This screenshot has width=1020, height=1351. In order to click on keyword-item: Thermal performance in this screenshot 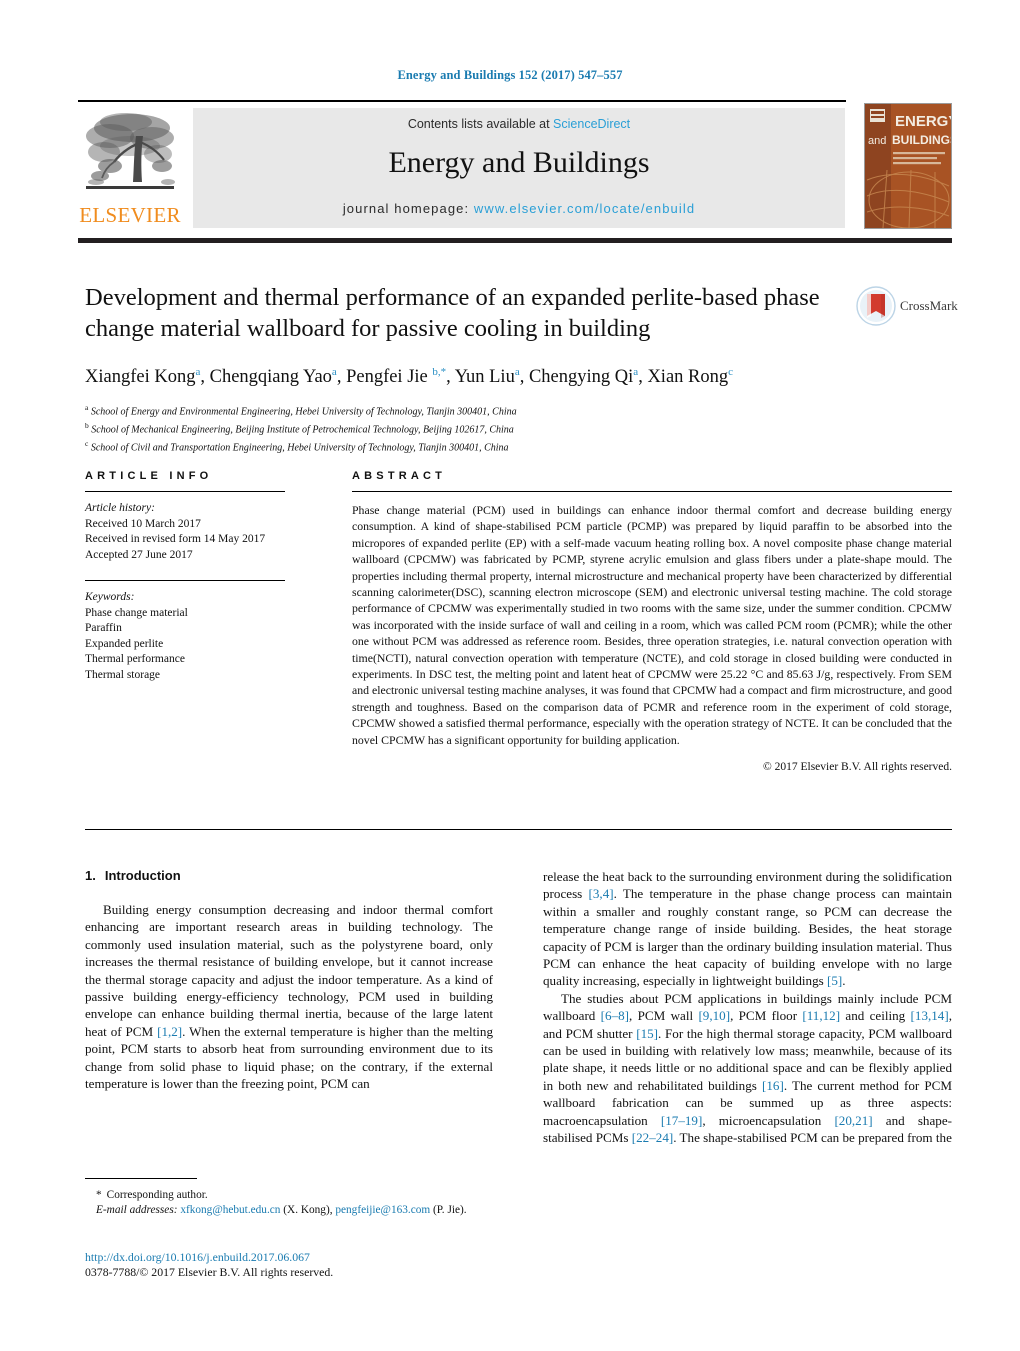, I will do `click(135, 659)`.